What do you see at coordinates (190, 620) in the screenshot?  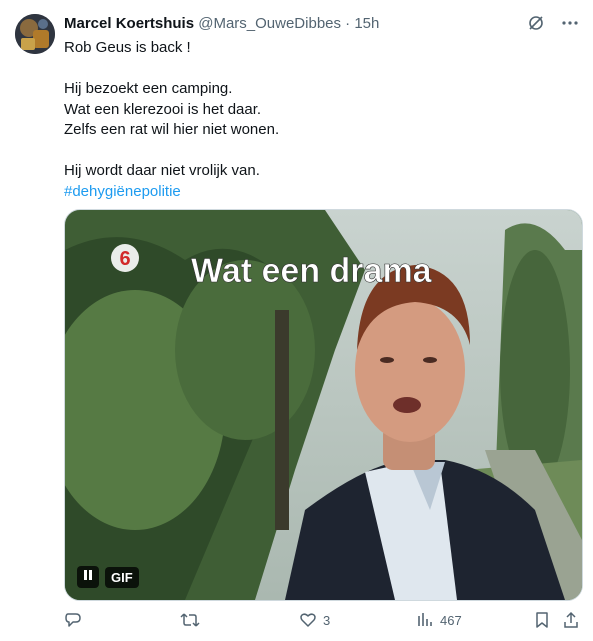 I see `retweet-icon` at bounding box center [190, 620].